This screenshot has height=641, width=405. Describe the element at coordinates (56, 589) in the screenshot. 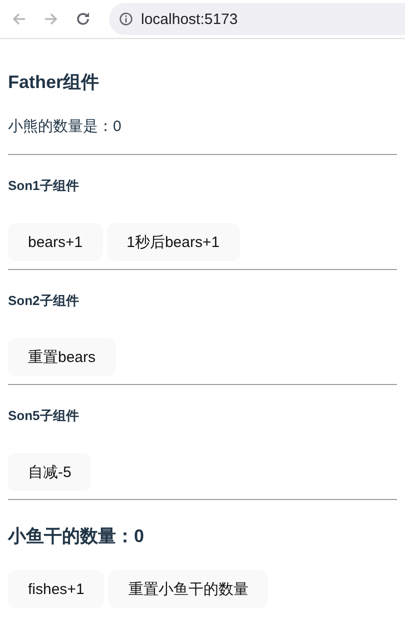

I see `action-button: fishes+1` at that location.